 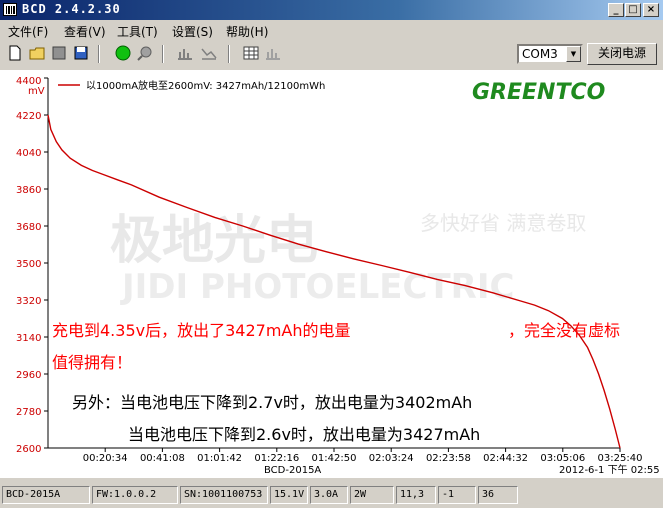 What do you see at coordinates (247, 31) in the screenshot?
I see `menu-help: 帮助(H)` at bounding box center [247, 31].